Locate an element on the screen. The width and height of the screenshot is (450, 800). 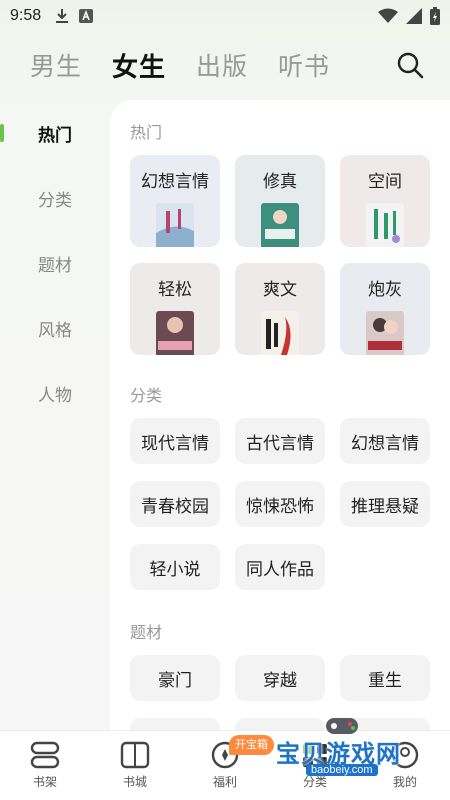
gamepad-icon is located at coordinates (342, 726).